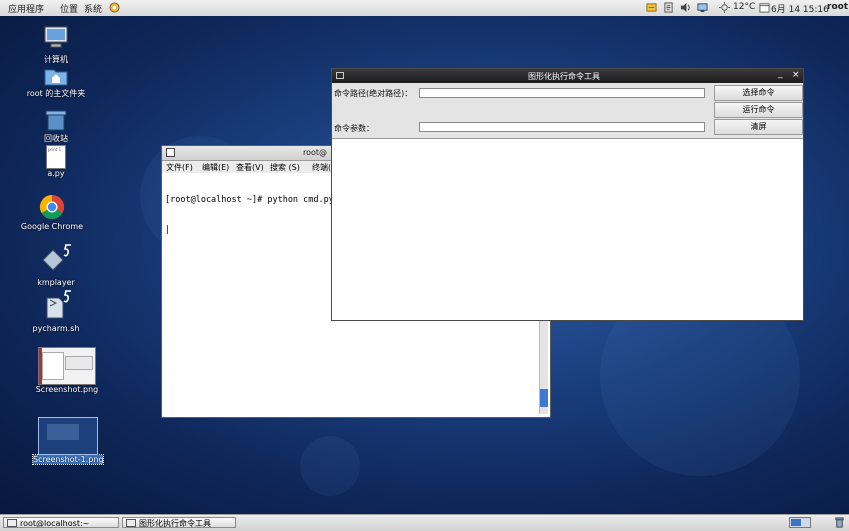 This screenshot has height=531, width=849. Describe the element at coordinates (321, 167) in the screenshot. I see `terminal-menu-terminal: 终端(` at that location.